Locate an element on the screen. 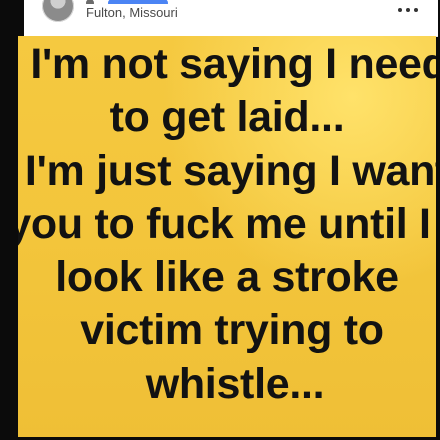 The height and width of the screenshot is (440, 440). poster-name-cropped is located at coordinates (146, 2).